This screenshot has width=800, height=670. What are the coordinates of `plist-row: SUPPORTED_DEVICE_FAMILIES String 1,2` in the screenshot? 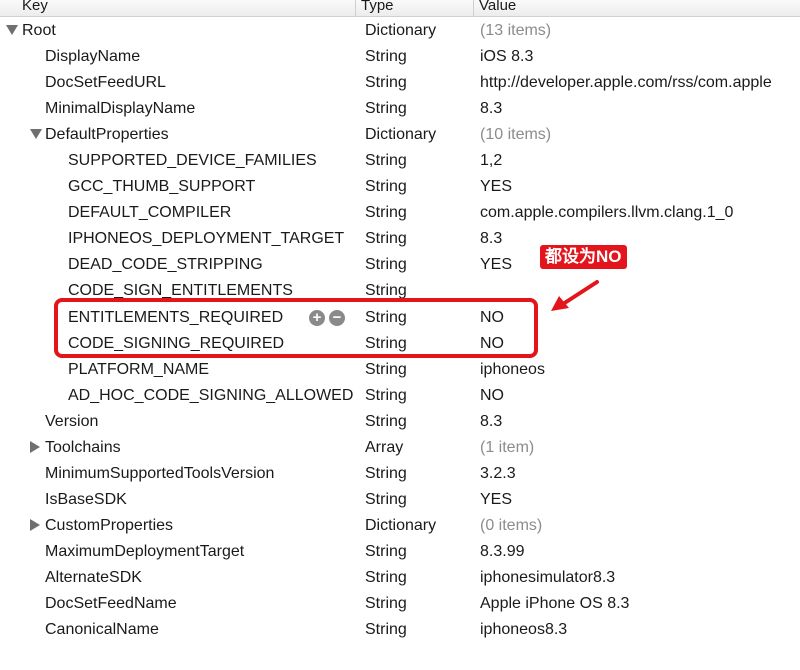 It's located at (400, 161).